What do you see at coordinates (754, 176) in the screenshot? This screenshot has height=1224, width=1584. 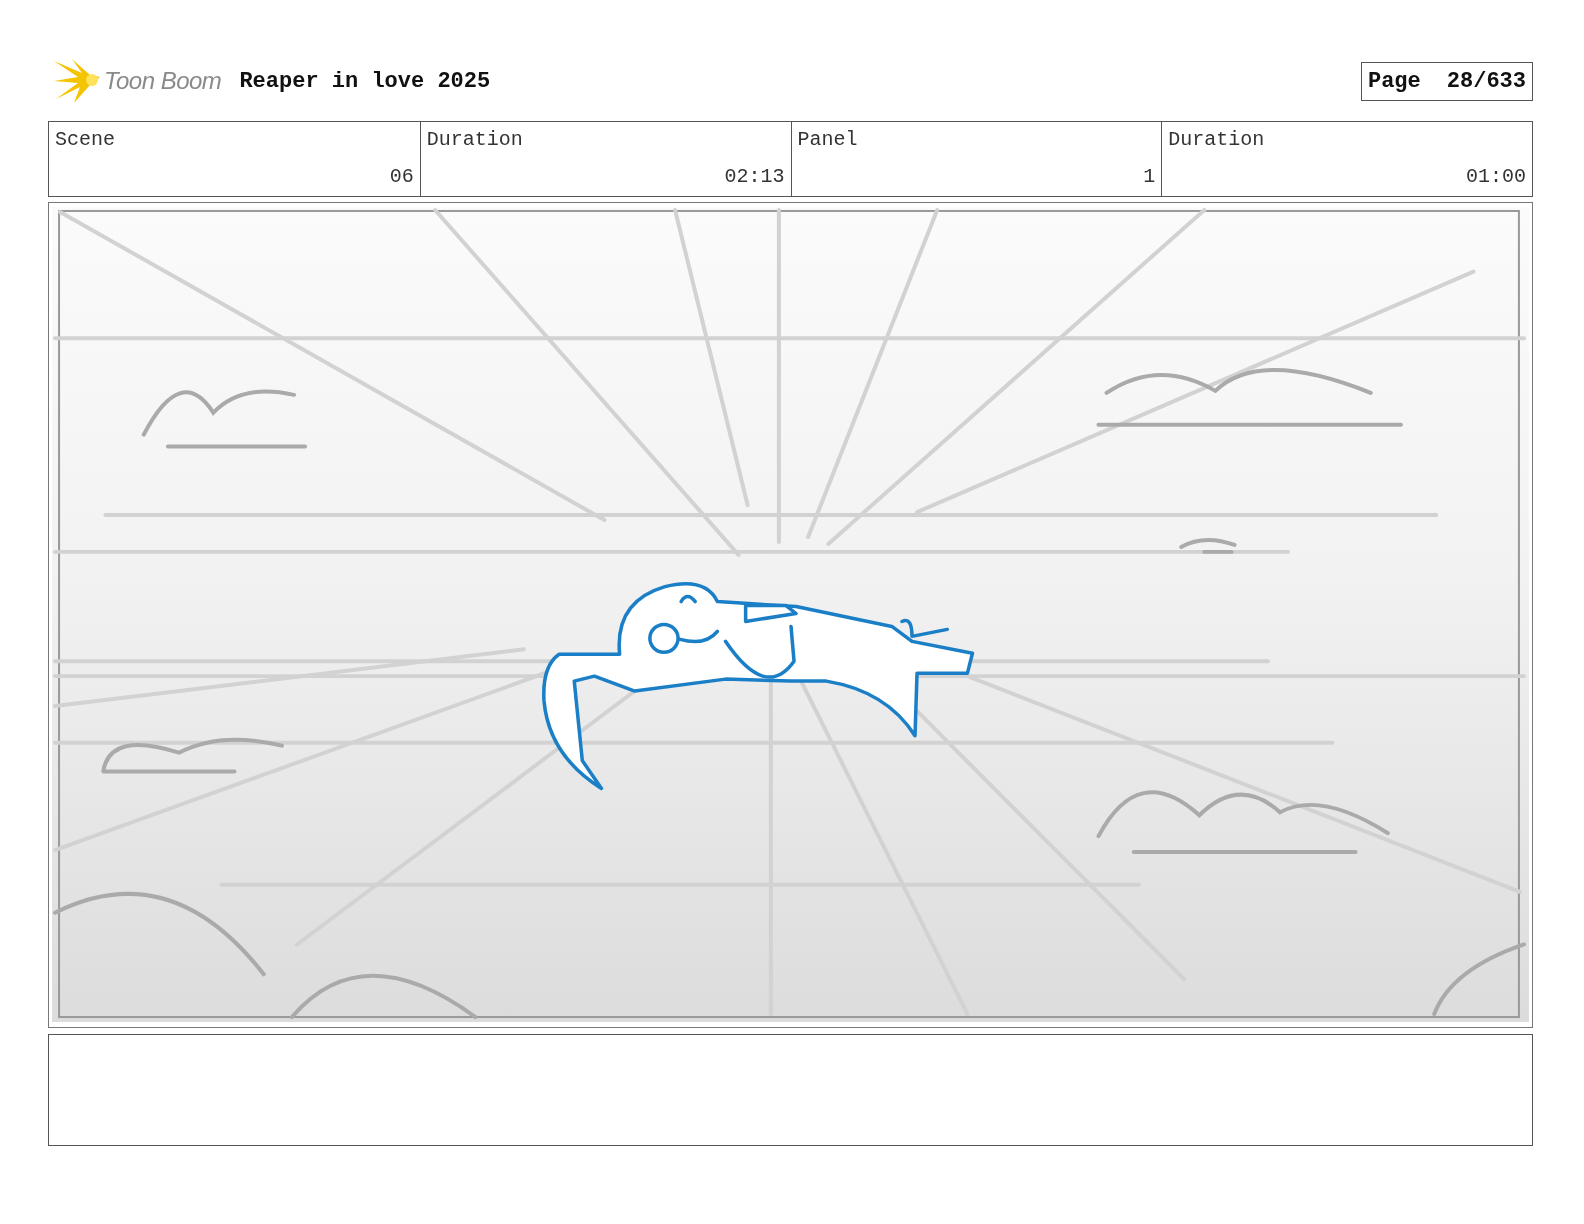 I see `table-cell: 02:13` at bounding box center [754, 176].